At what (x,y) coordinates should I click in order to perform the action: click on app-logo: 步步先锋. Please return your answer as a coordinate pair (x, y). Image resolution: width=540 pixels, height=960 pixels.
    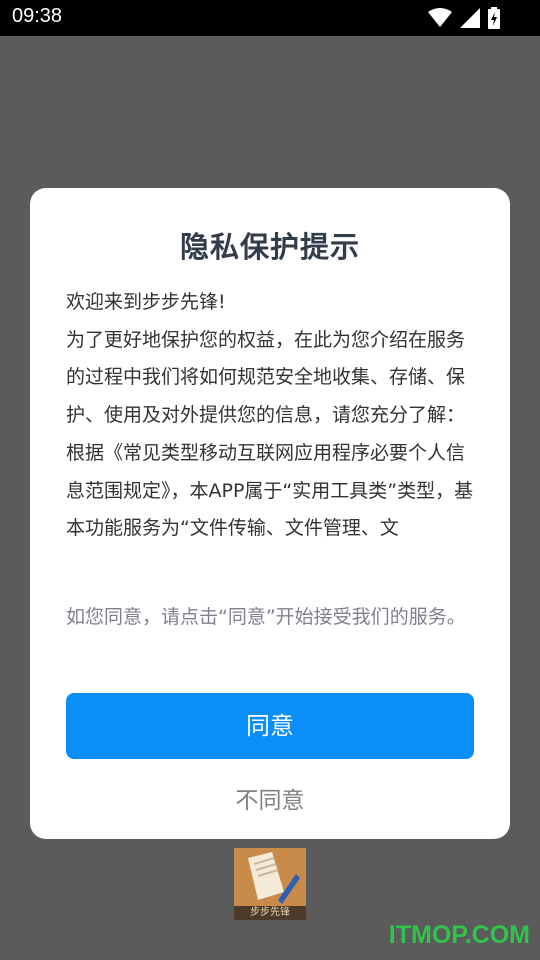
    Looking at the image, I should click on (270, 884).